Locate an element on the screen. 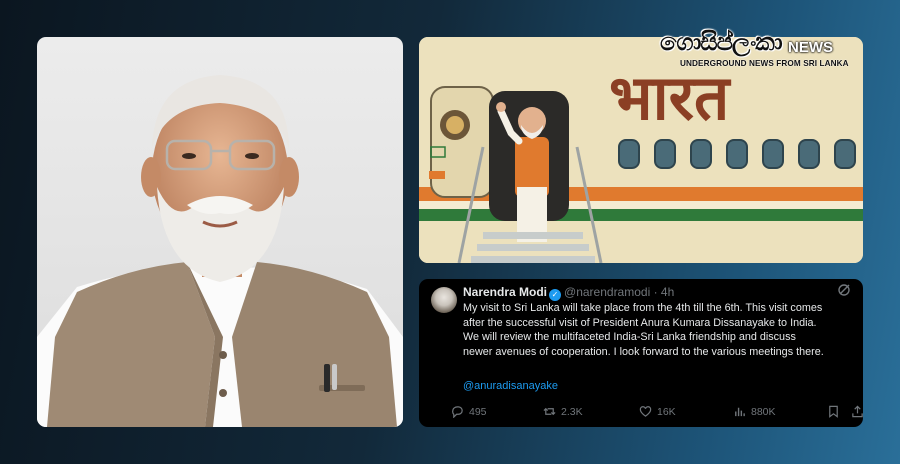 Image resolution: width=900 pixels, height=464 pixels. logo-tagline: UNDERGROUND NEWS FROM SRI LANKA is located at coordinates (764, 63).